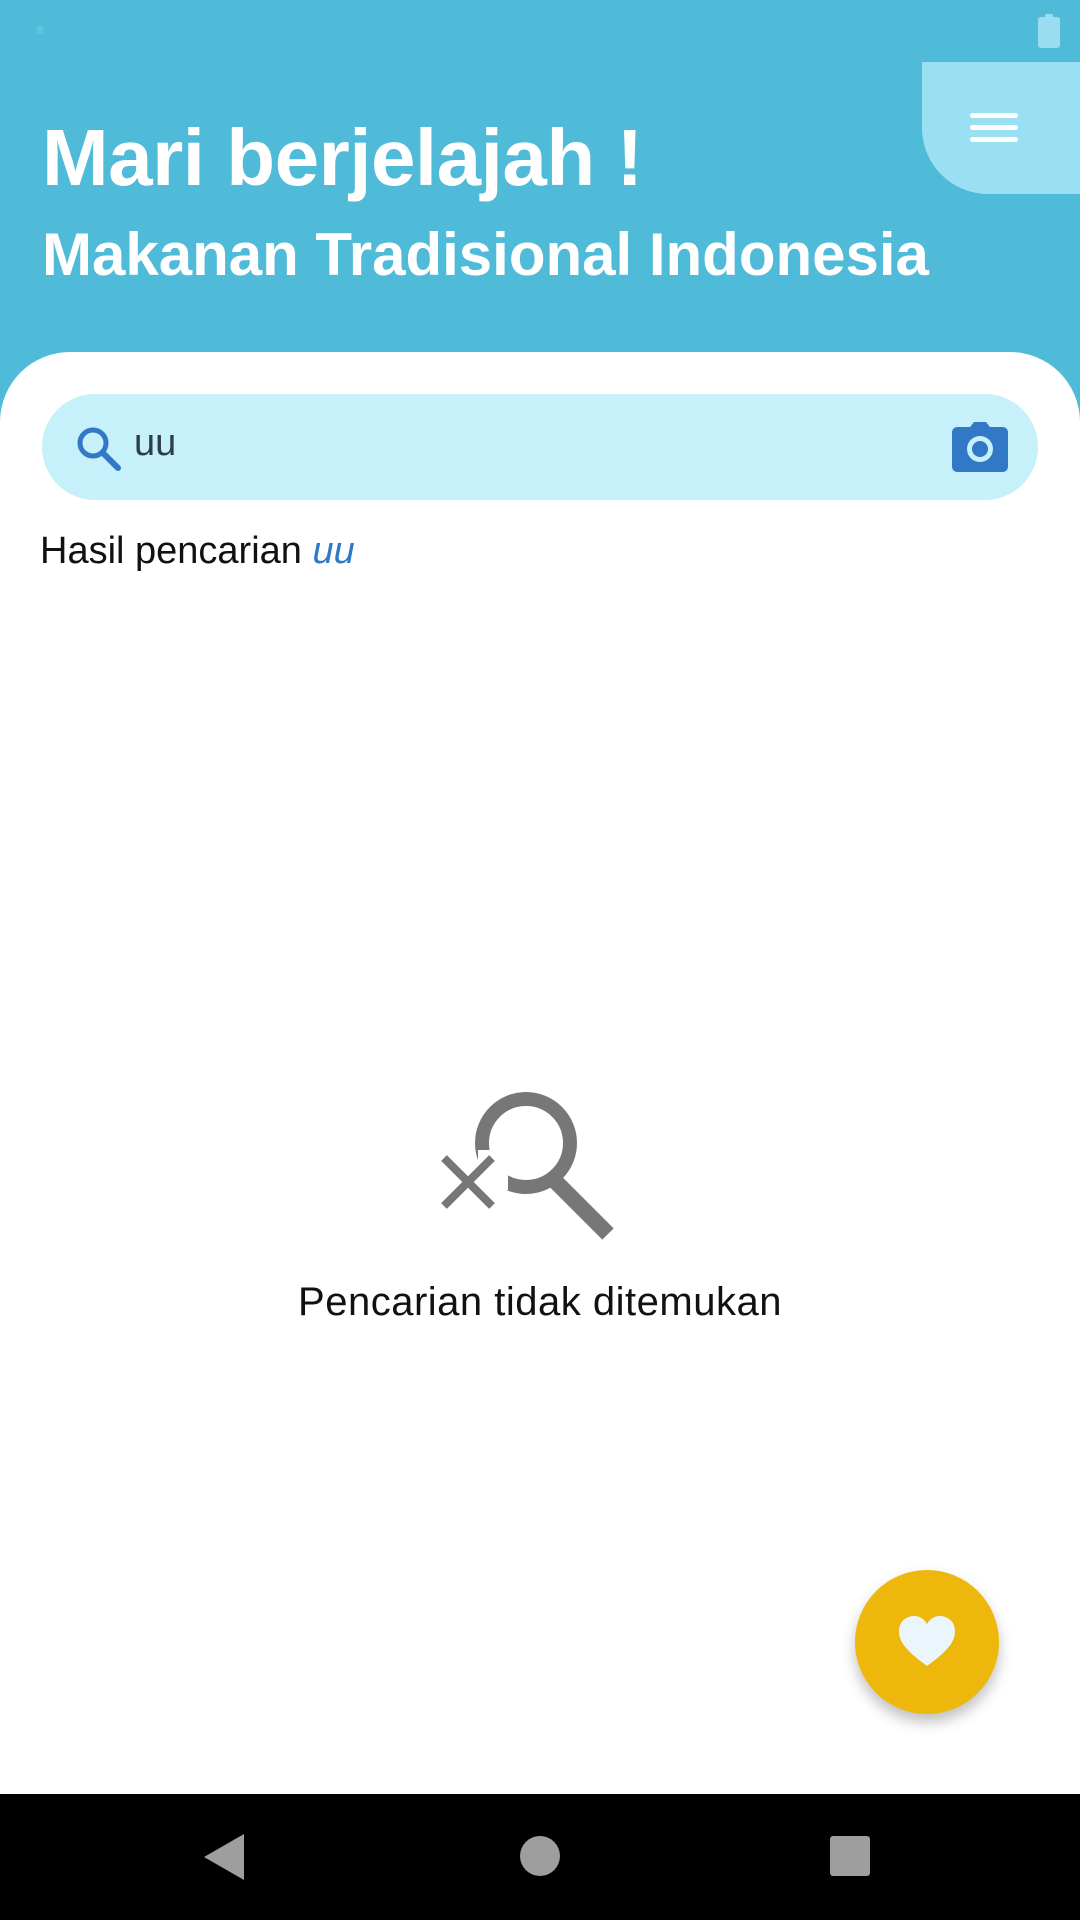 Image resolution: width=1080 pixels, height=1920 pixels. What do you see at coordinates (99, 449) in the screenshot?
I see `search-icon` at bounding box center [99, 449].